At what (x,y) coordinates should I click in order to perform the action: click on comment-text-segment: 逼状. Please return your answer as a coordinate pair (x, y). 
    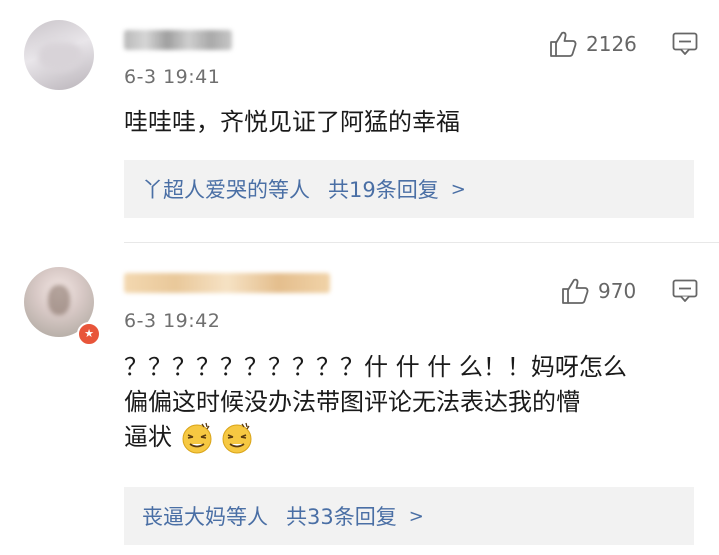
    Looking at the image, I should click on (148, 437).